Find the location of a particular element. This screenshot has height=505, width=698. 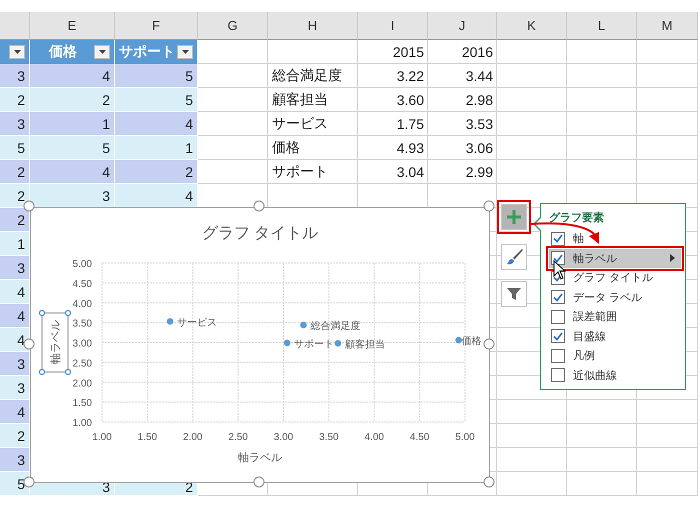

column-header: J is located at coordinates (462, 26).